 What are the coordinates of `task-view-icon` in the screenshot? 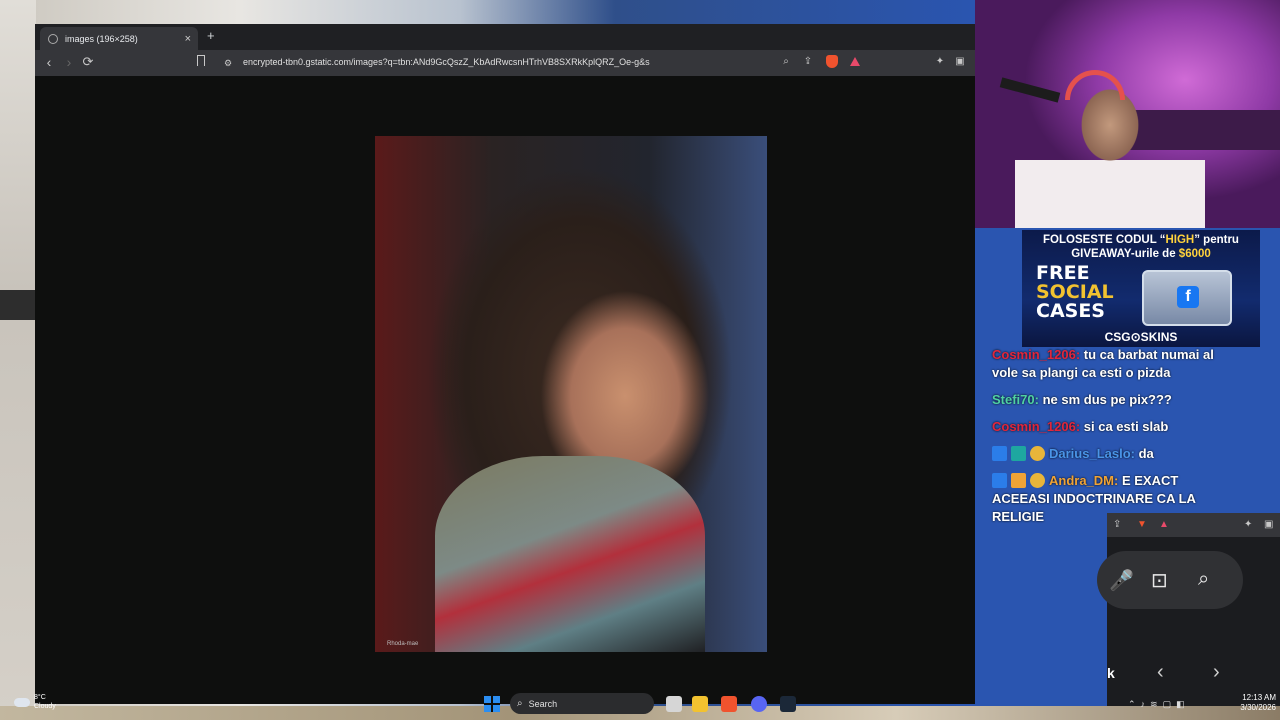 It's located at (674, 704).